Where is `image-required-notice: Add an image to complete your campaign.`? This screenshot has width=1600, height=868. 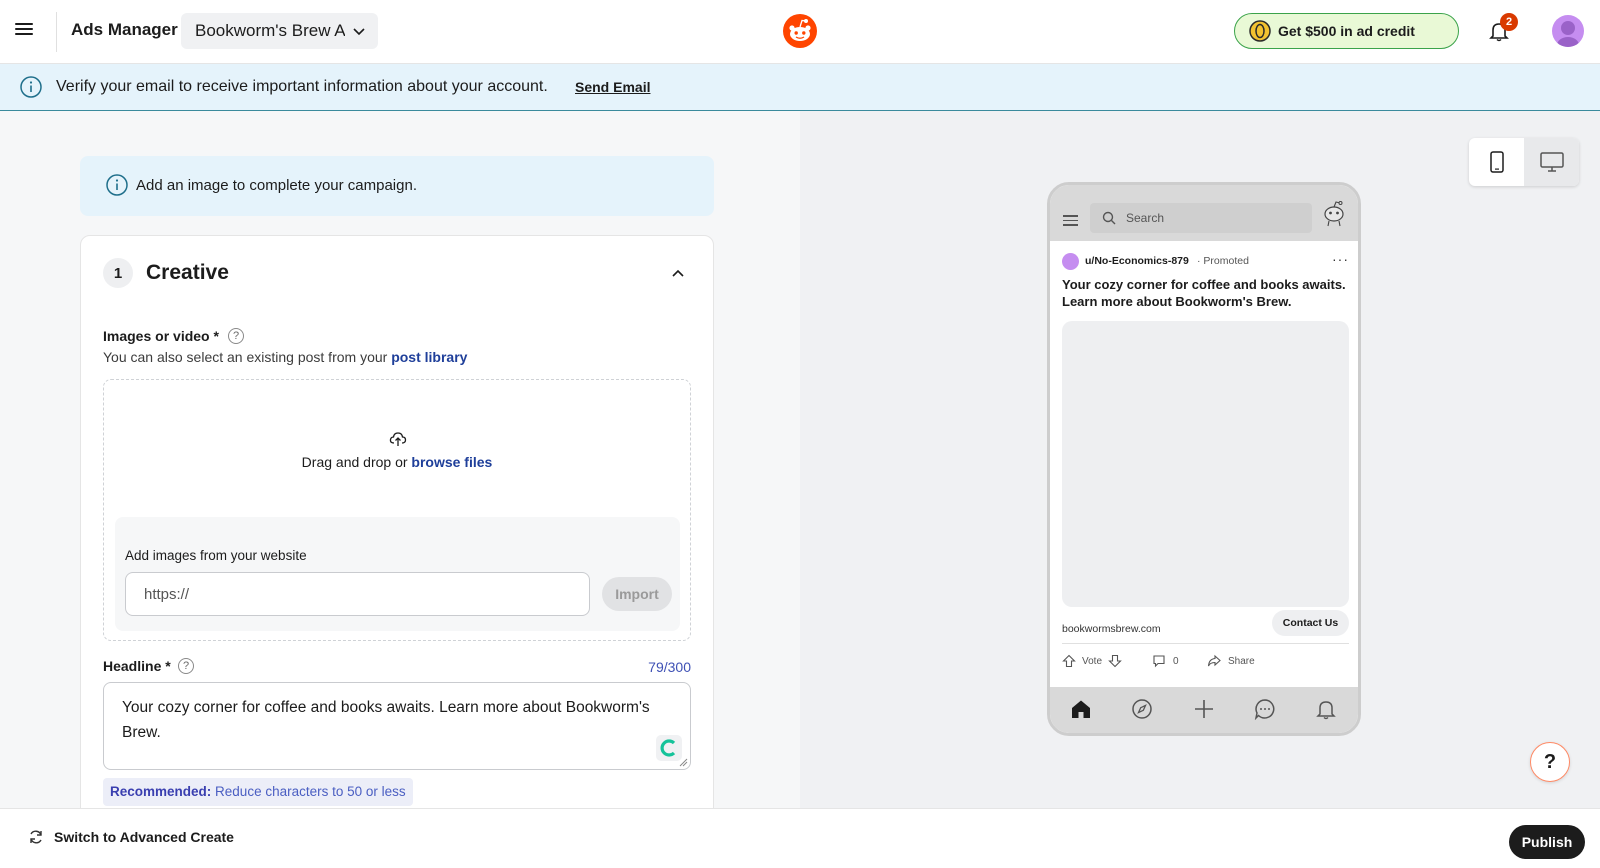
image-required-notice: Add an image to complete your campaign. is located at coordinates (397, 186).